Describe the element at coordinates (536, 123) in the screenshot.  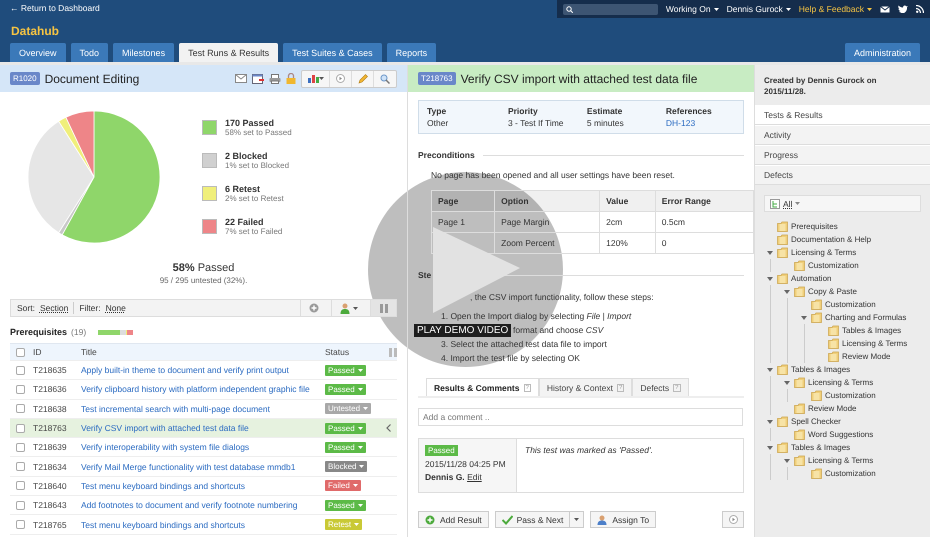
I see `field-value: 3 - Test If Time` at that location.